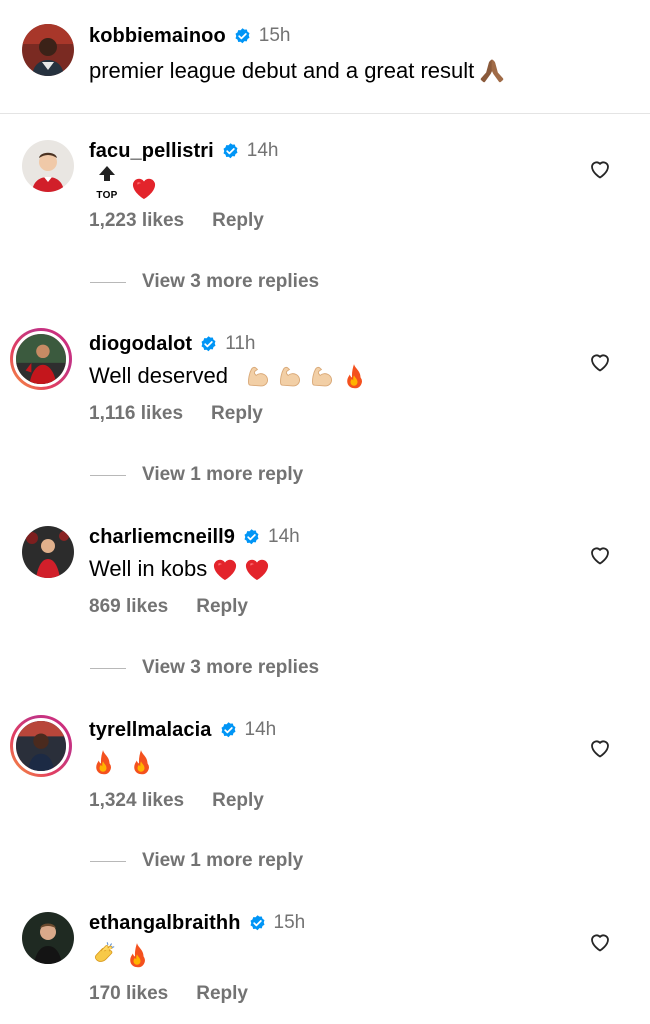  What do you see at coordinates (148, 568) in the screenshot?
I see `comment-text: Well in kobs` at bounding box center [148, 568].